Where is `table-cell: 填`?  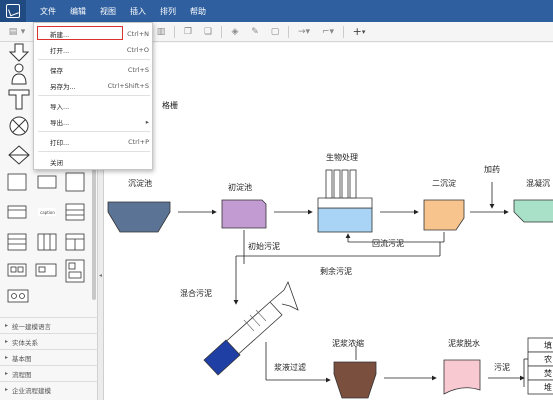 table-cell: 填 is located at coordinates (548, 345).